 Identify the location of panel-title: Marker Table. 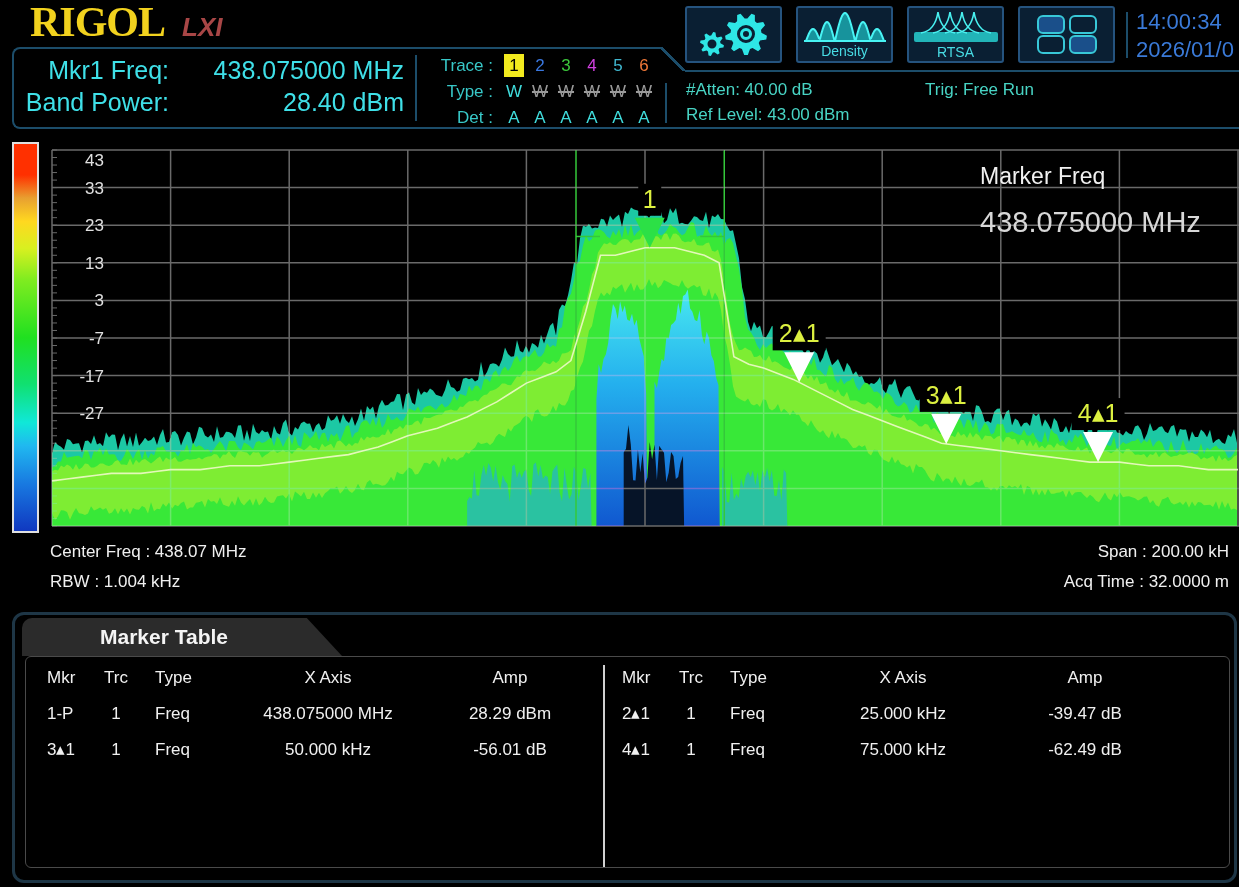
(182, 637).